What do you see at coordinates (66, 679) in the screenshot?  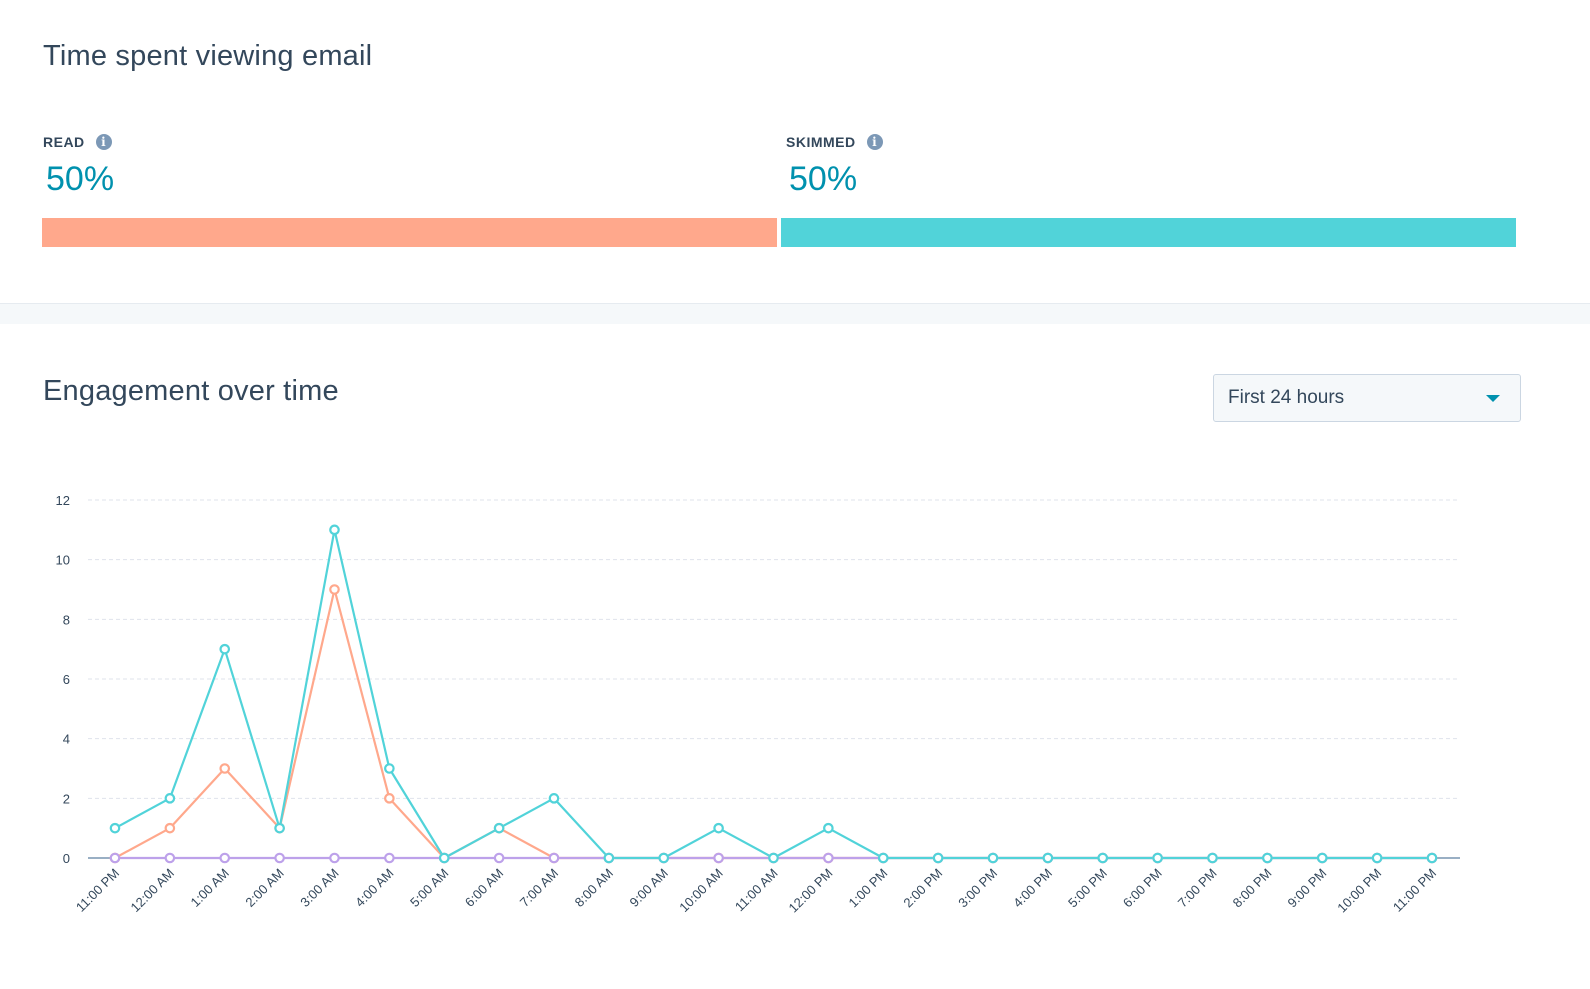 I see `y-tick-label: 6` at bounding box center [66, 679].